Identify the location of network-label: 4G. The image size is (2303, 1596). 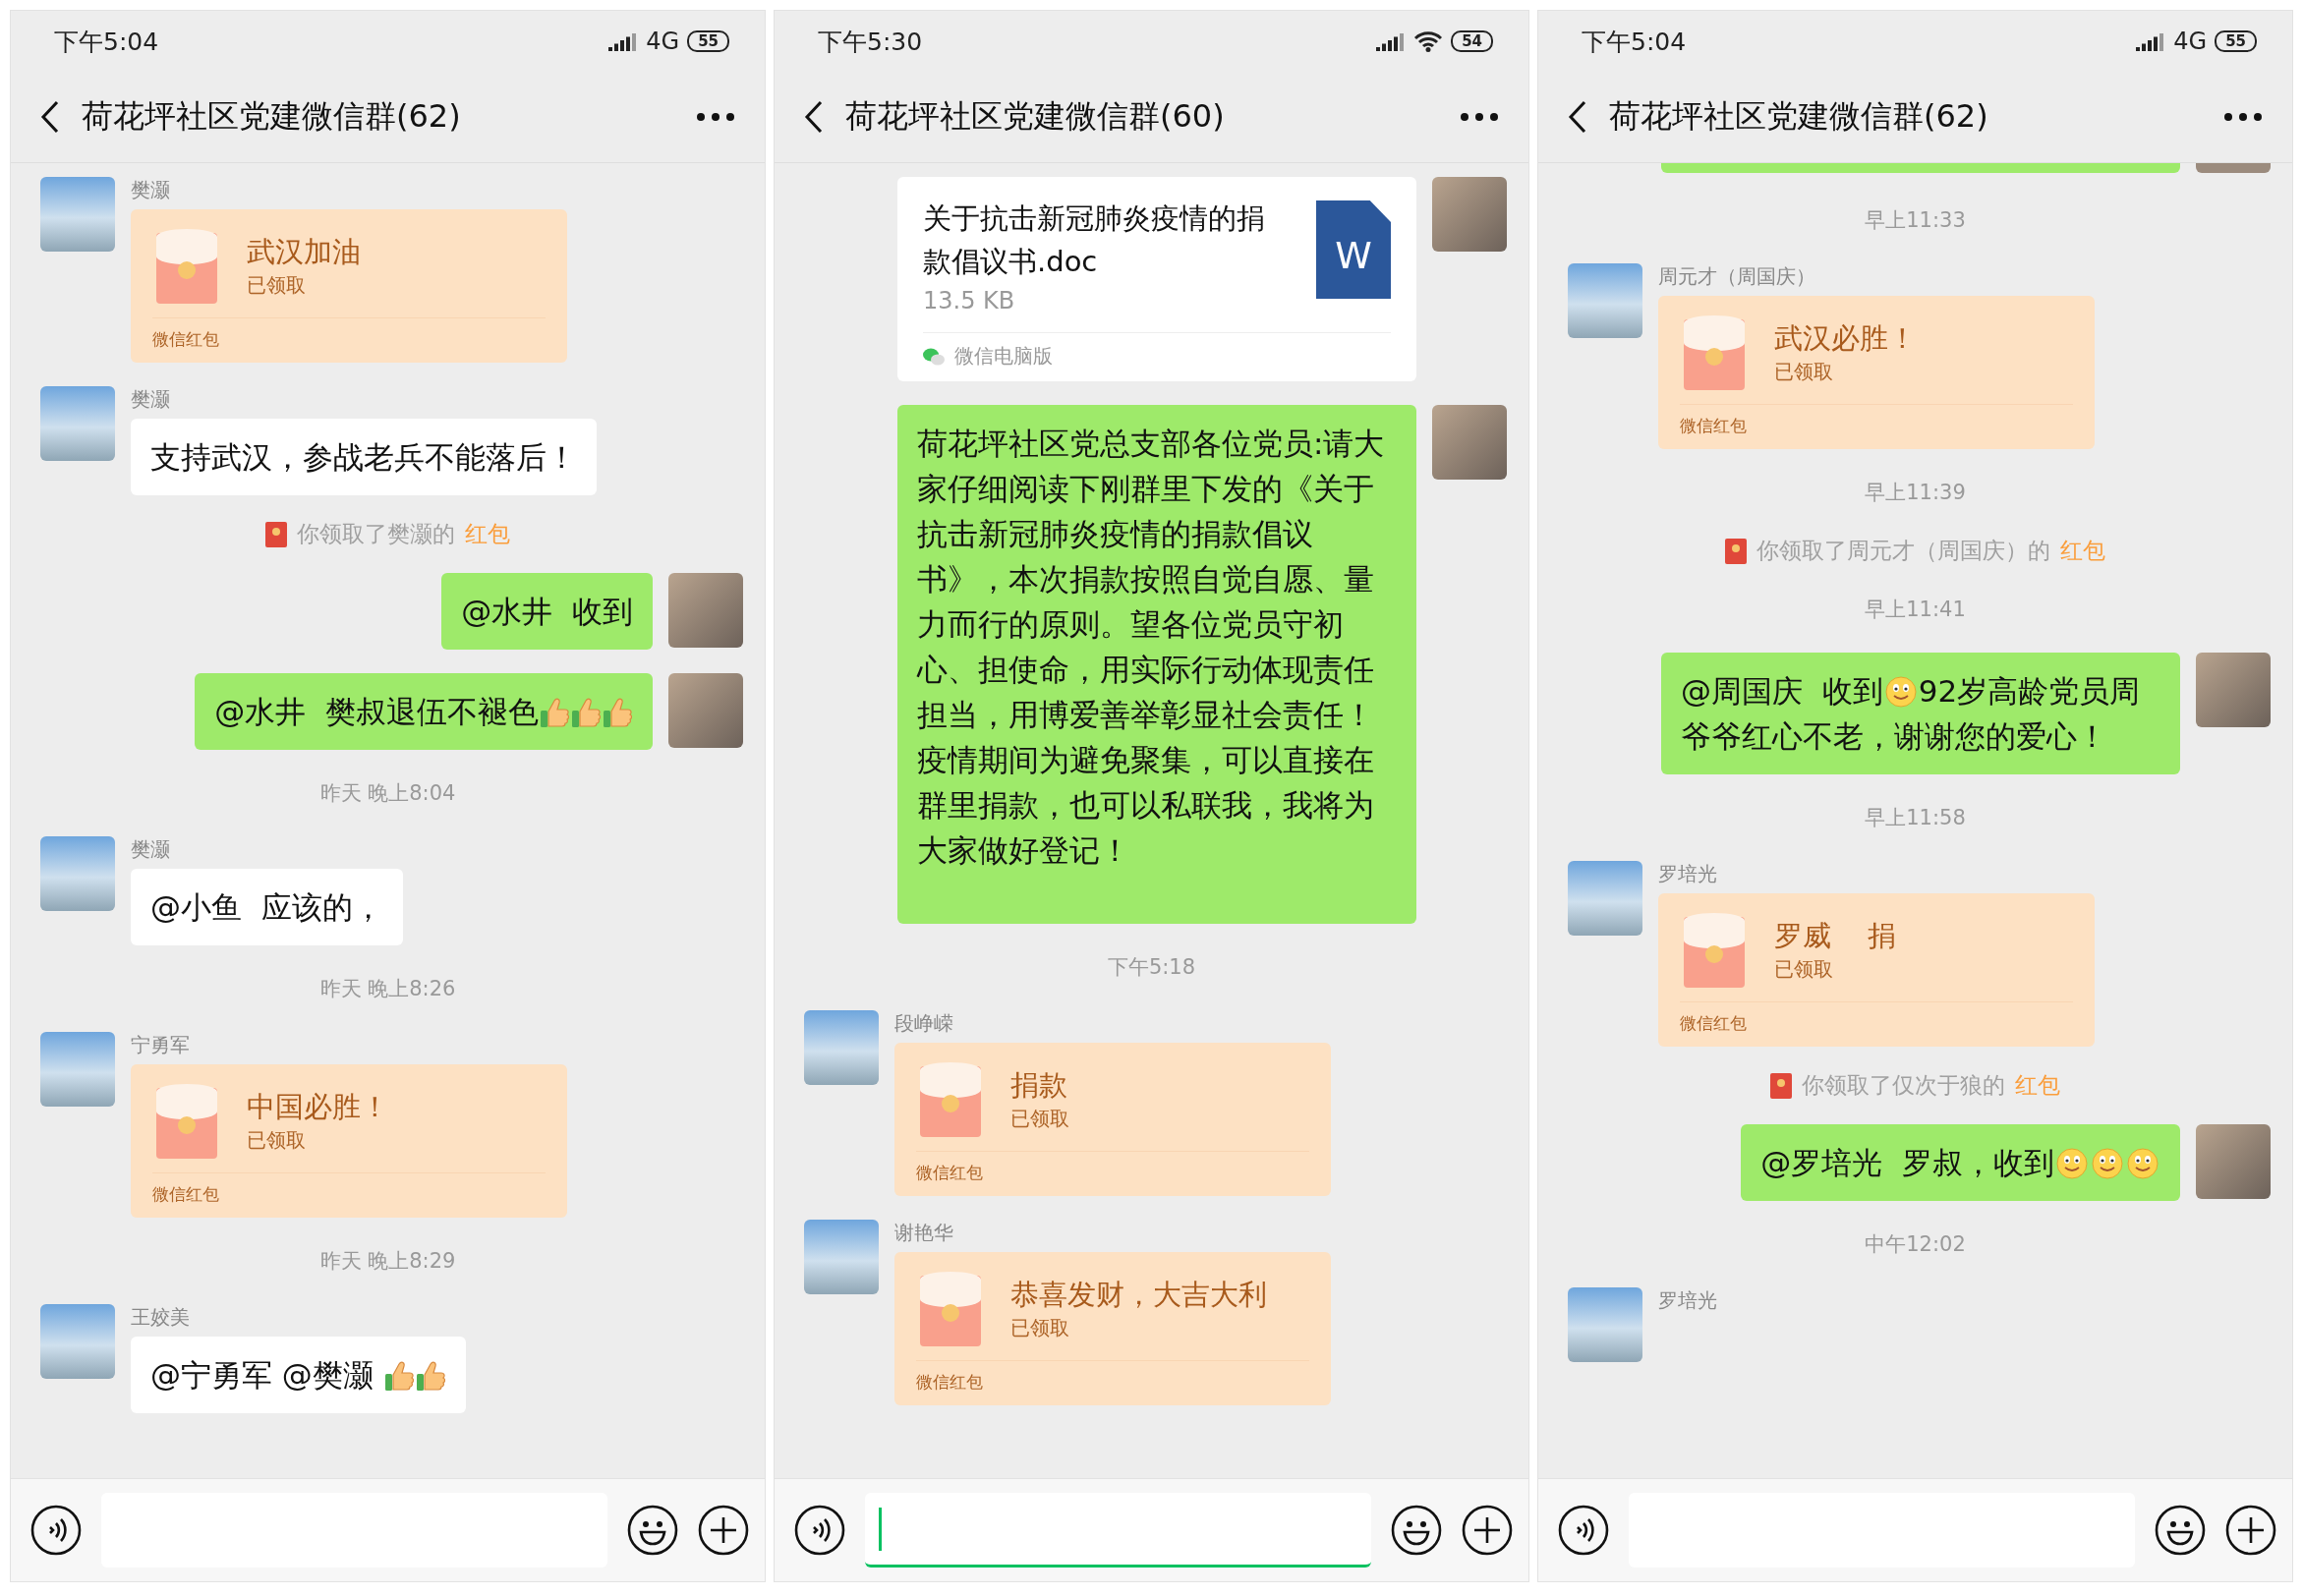
(2190, 41).